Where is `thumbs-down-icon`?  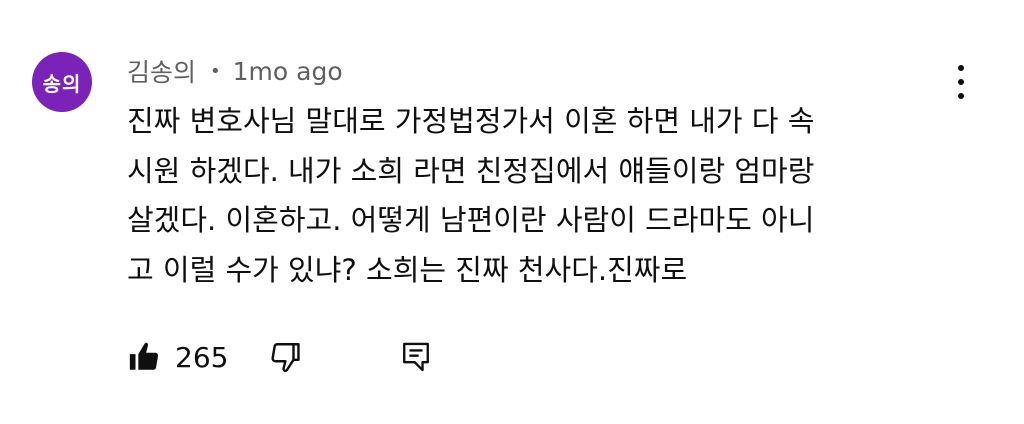 thumbs-down-icon is located at coordinates (286, 358).